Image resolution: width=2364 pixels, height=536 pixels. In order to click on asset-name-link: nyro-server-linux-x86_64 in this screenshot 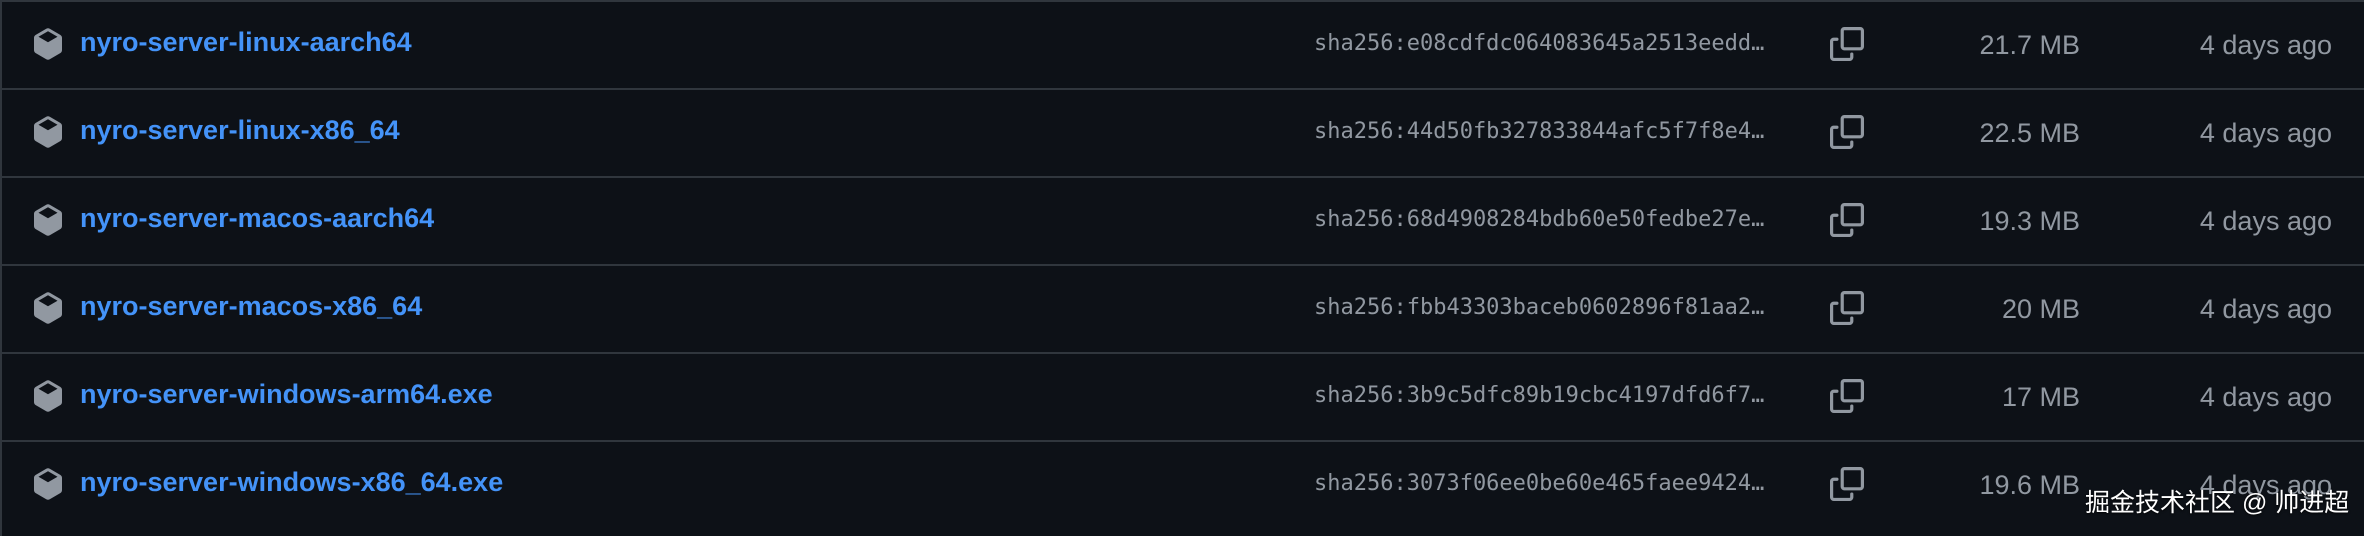, I will do `click(240, 130)`.